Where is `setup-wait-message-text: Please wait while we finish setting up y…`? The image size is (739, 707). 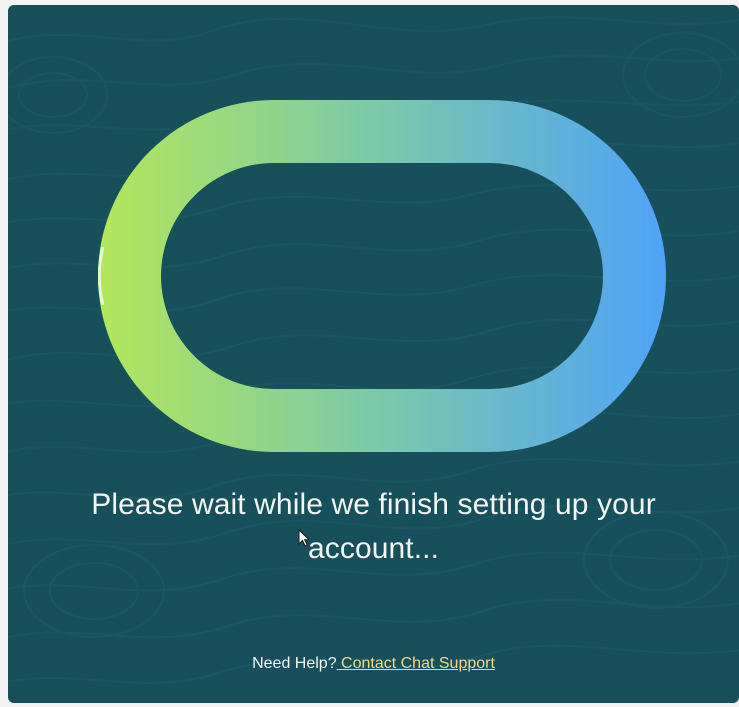 setup-wait-message-text: Please wait while we finish setting up y… is located at coordinates (373, 526).